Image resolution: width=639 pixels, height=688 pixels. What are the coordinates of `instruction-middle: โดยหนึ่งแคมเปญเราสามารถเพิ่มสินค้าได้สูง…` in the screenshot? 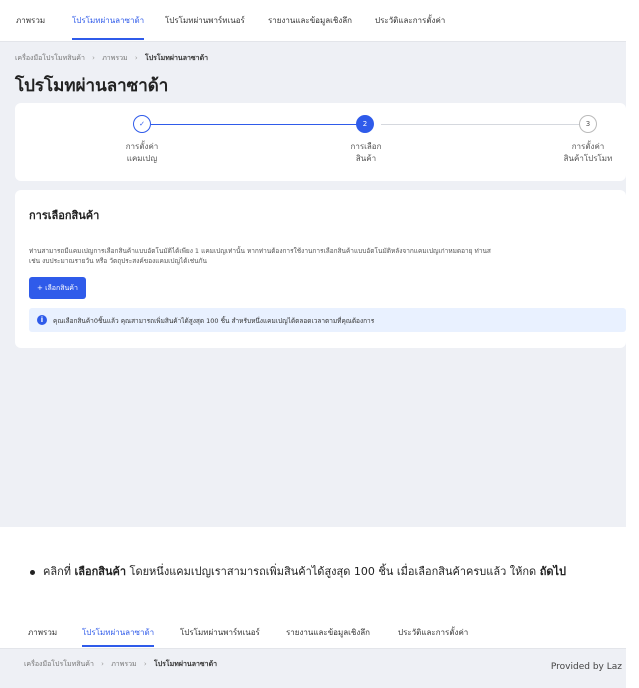 It's located at (333, 571).